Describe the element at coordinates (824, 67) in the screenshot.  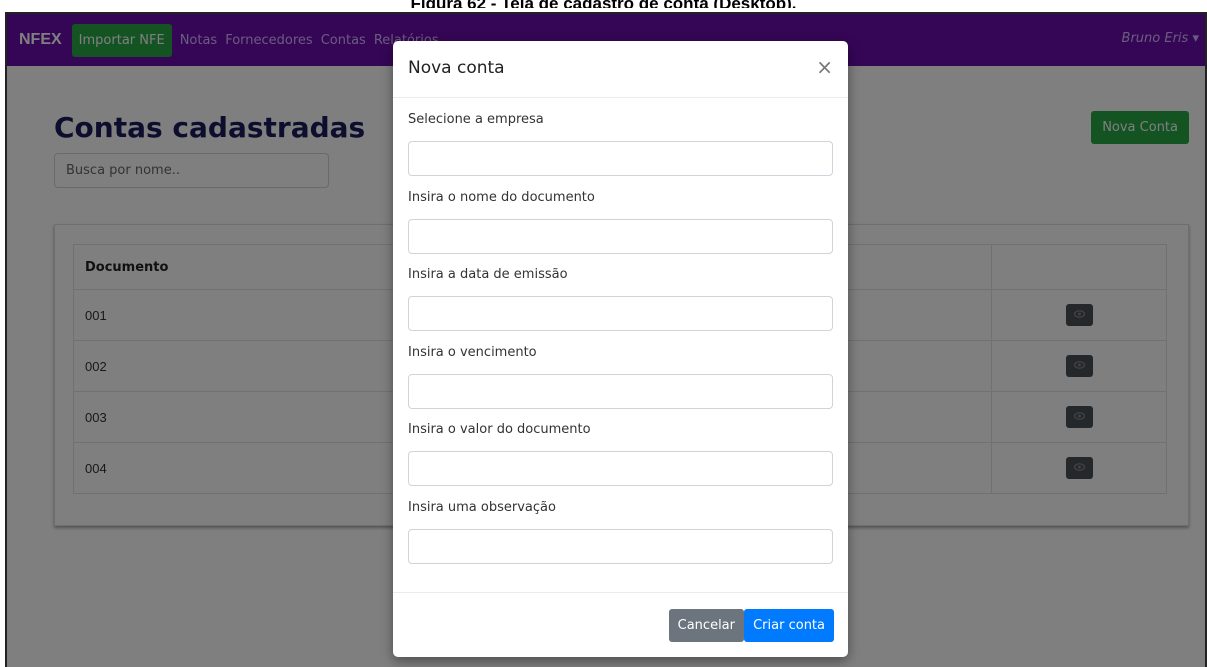
I see `close-icon: ×` at that location.